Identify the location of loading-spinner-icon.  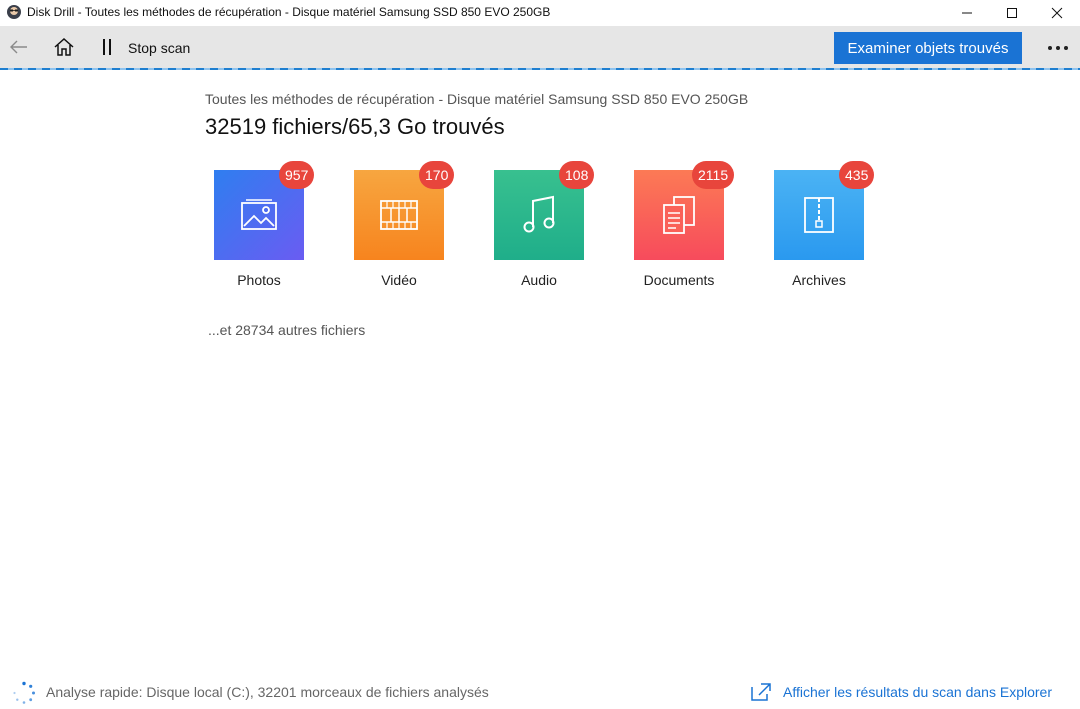
(24, 692).